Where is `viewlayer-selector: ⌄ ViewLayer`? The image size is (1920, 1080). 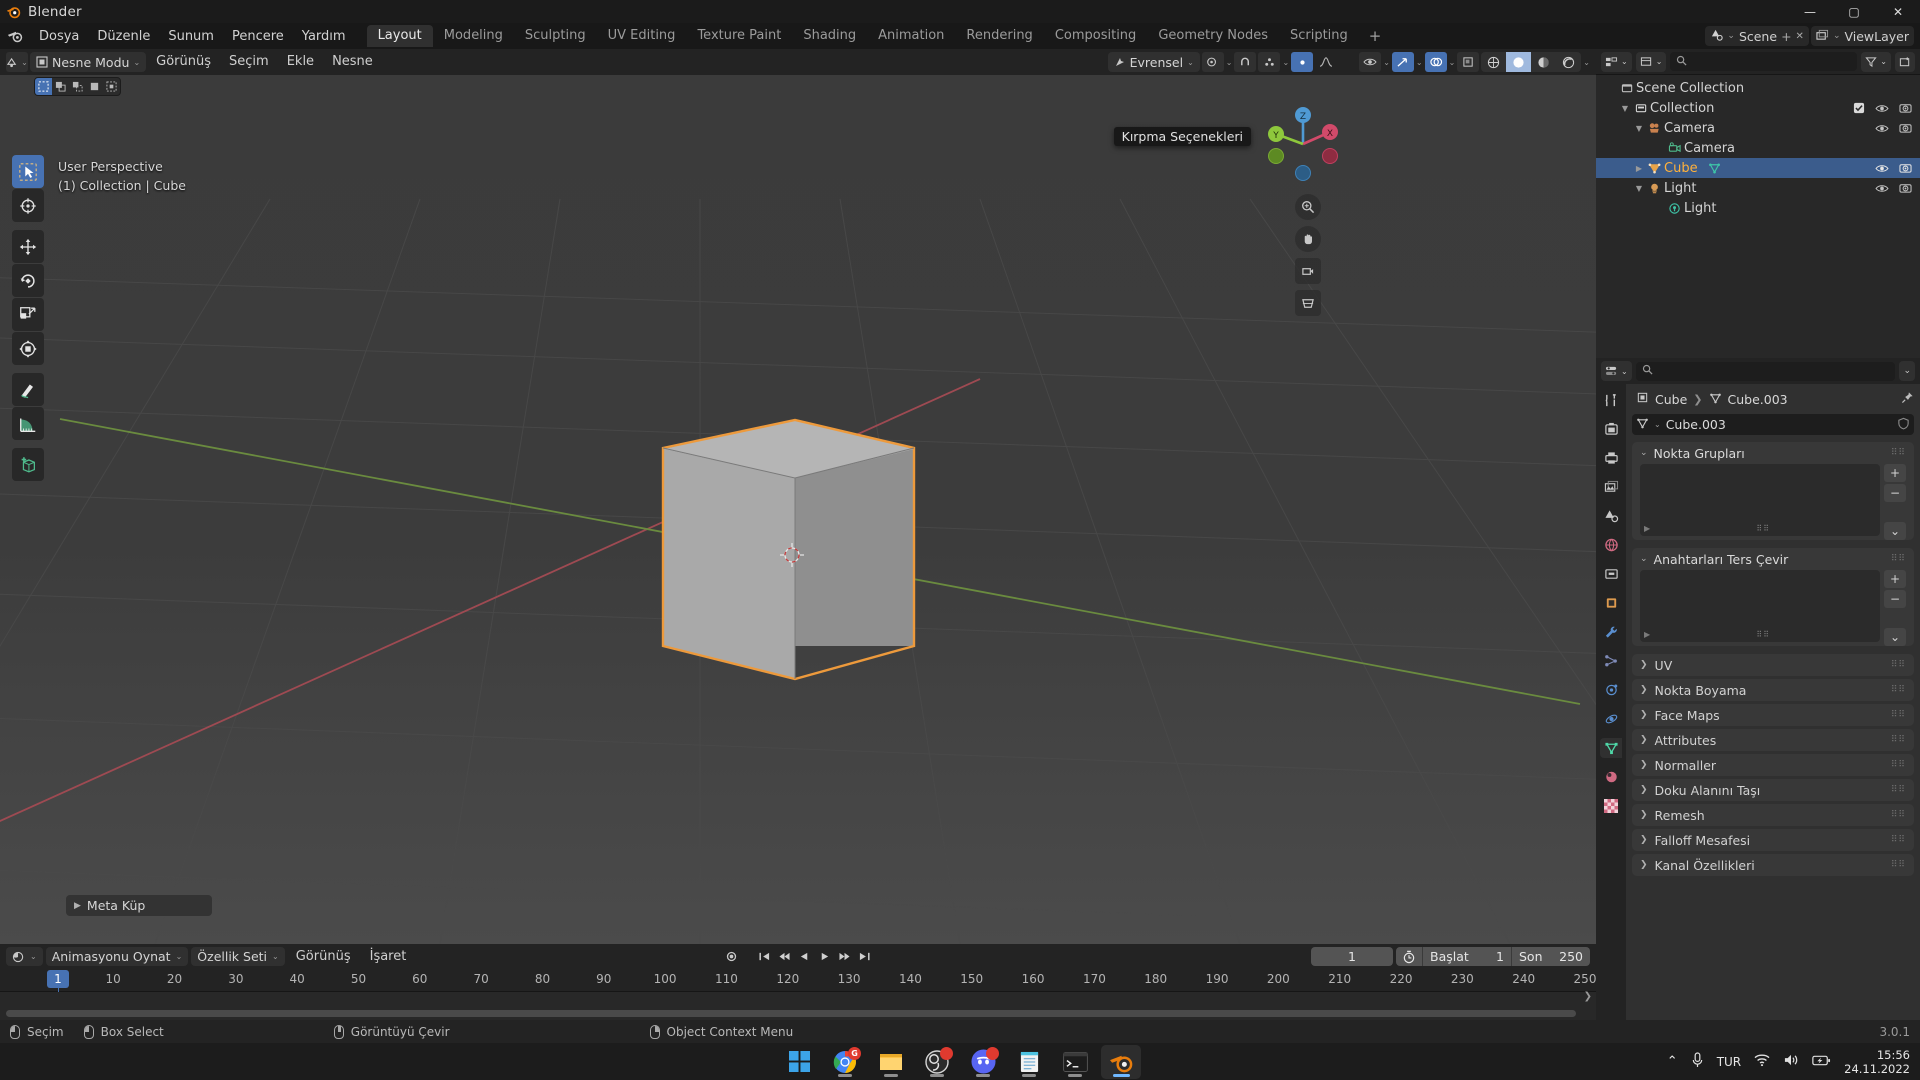 viewlayer-selector: ⌄ ViewLayer is located at coordinates (1862, 36).